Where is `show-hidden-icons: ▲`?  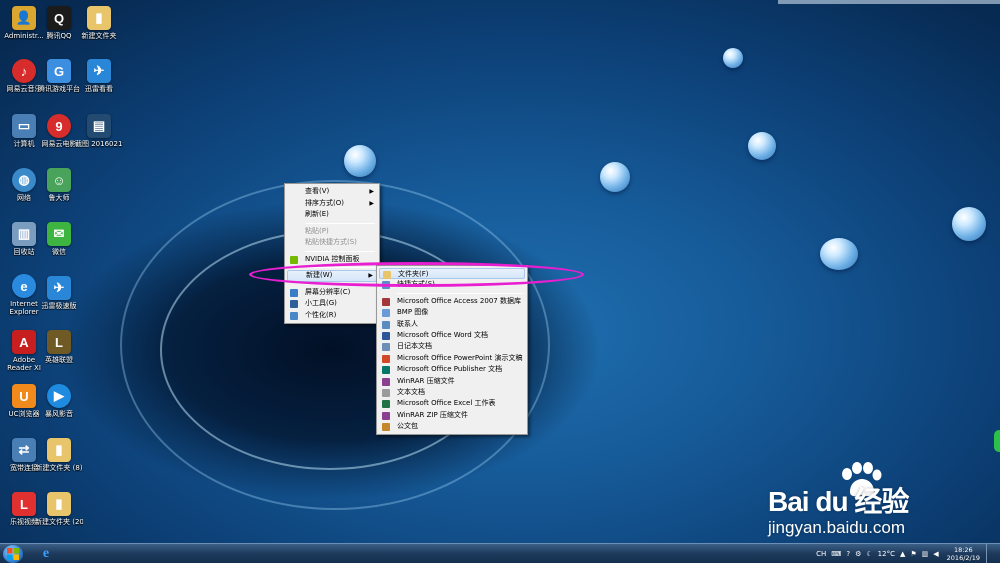
show-hidden-icons: ▲ is located at coordinates (902, 554).